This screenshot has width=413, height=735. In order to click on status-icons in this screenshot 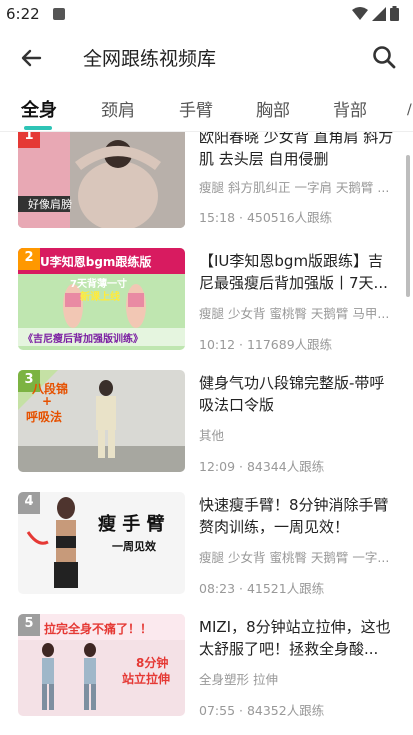, I will do `click(375, 13)`.